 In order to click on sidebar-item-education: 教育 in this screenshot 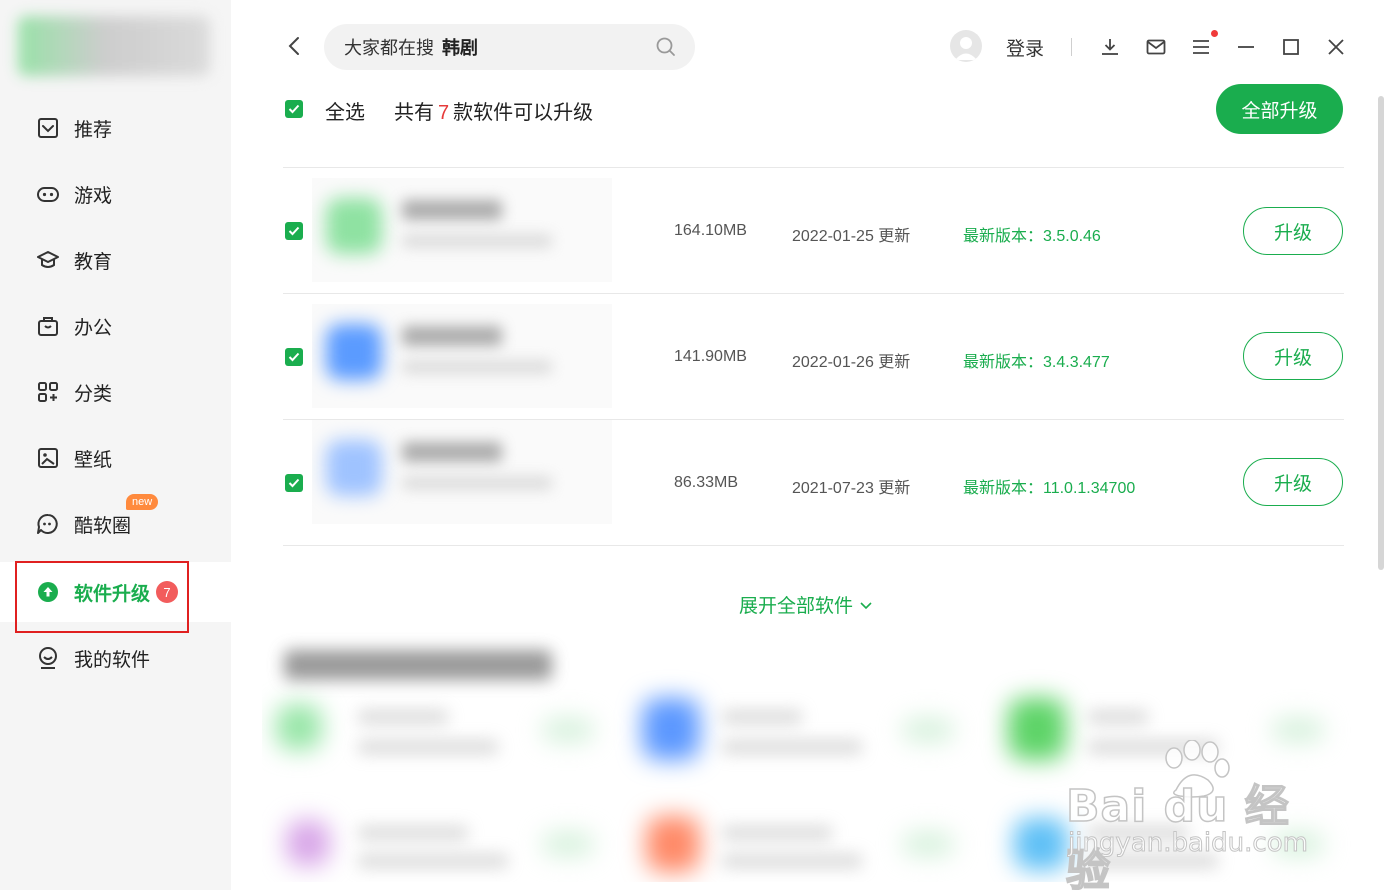, I will do `click(115, 260)`.